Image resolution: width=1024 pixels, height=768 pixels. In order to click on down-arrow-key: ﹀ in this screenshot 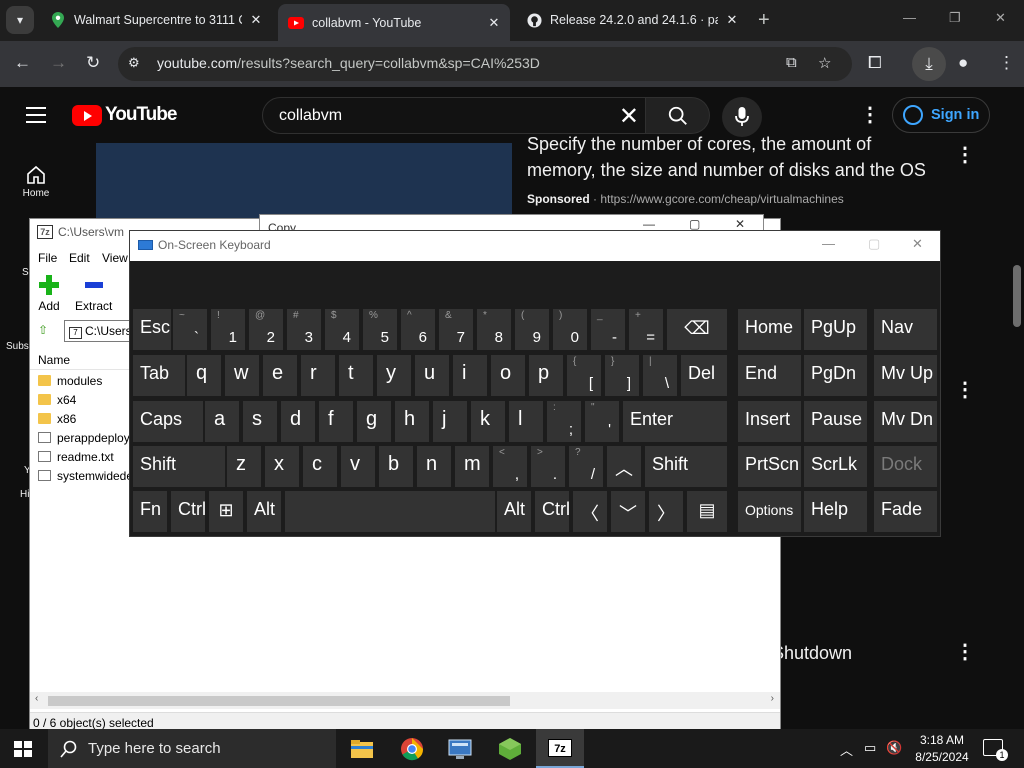, I will do `click(628, 511)`.